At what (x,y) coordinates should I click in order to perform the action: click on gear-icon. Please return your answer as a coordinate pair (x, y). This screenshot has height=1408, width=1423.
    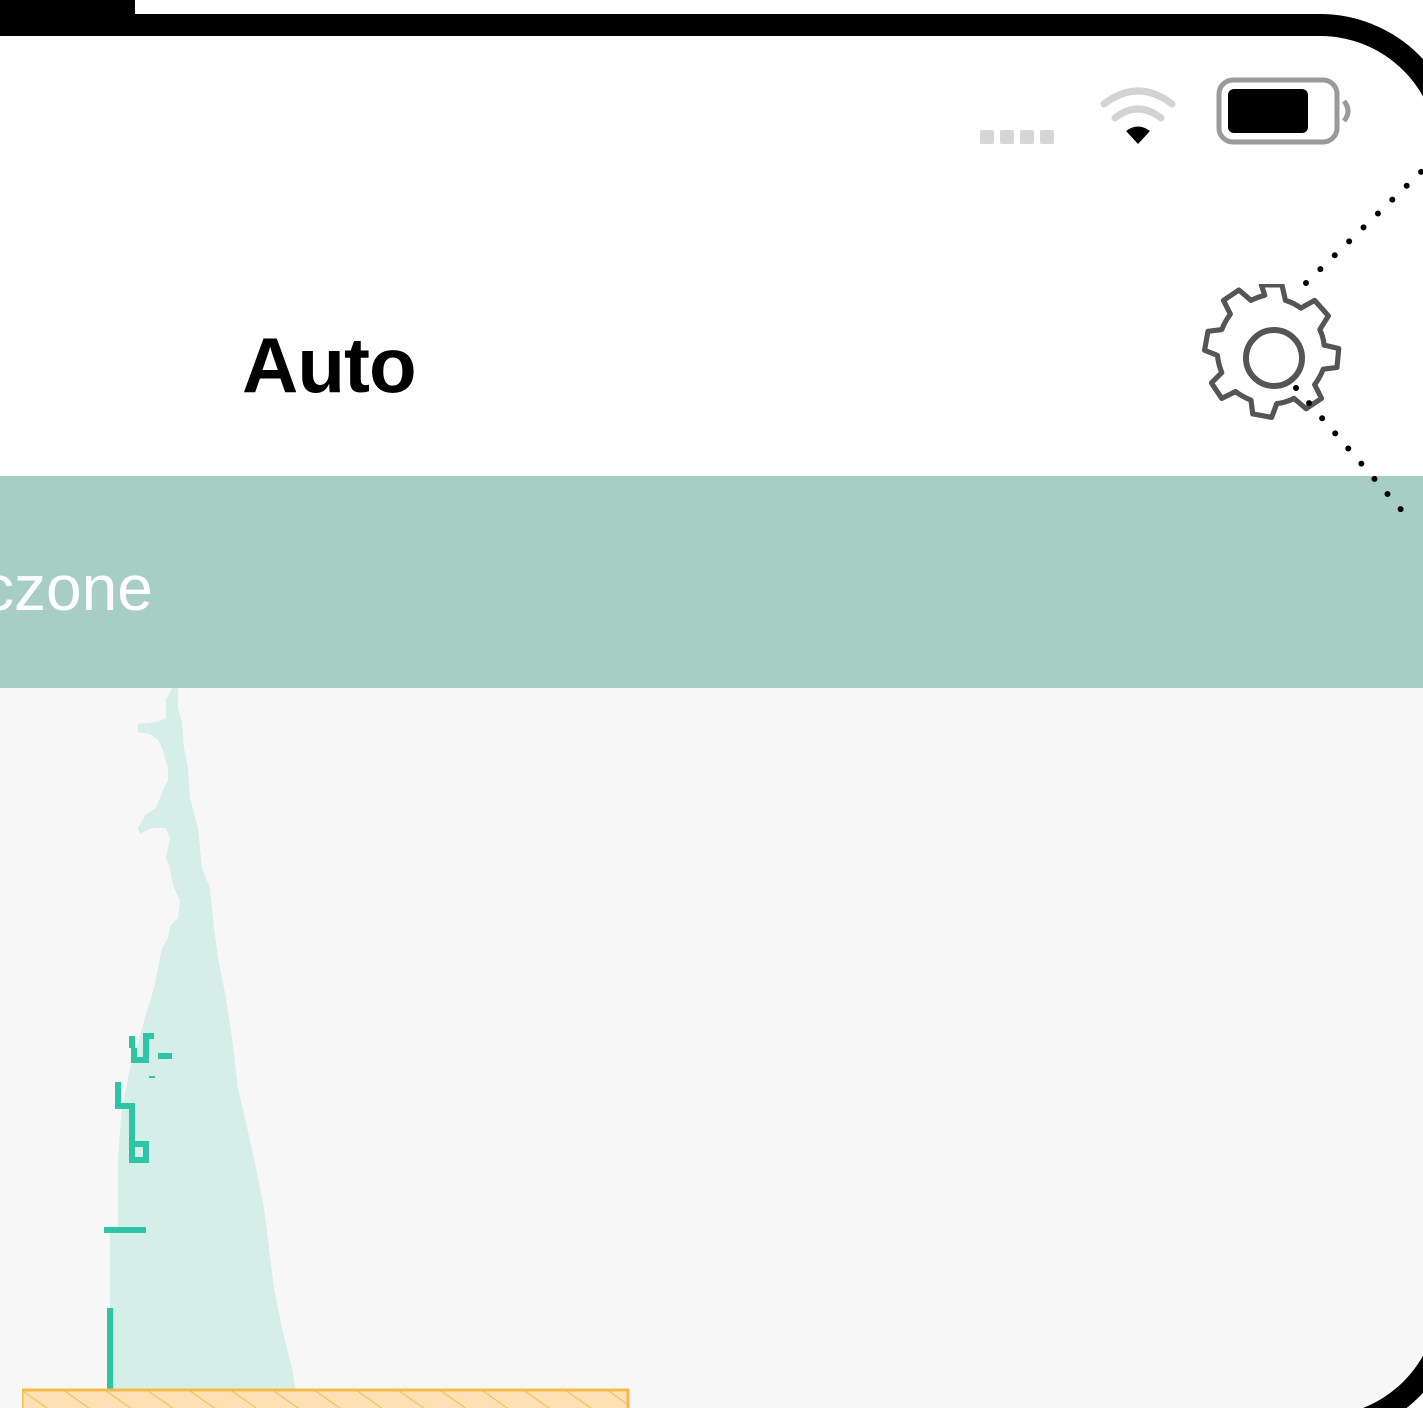
    Looking at the image, I should click on (1271, 352).